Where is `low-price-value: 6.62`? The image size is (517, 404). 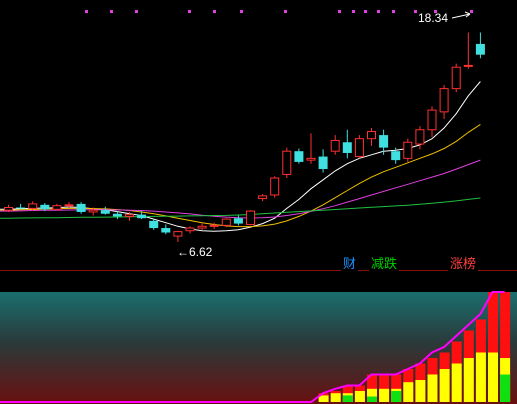 low-price-value: 6.62 is located at coordinates (201, 252).